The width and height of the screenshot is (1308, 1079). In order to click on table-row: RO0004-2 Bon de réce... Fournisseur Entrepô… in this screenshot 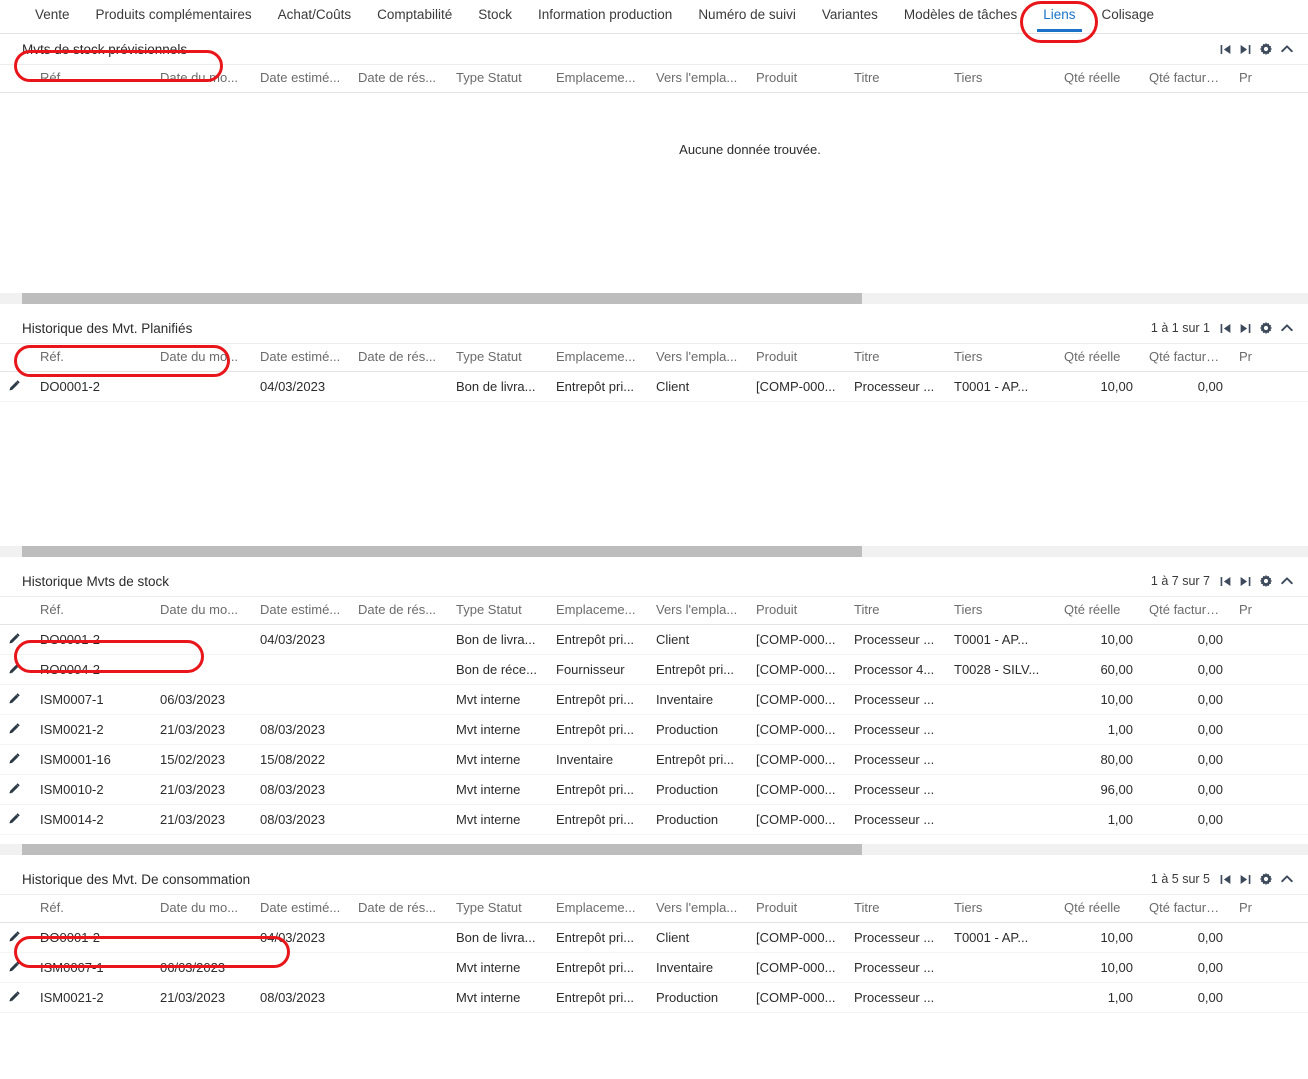, I will do `click(654, 669)`.